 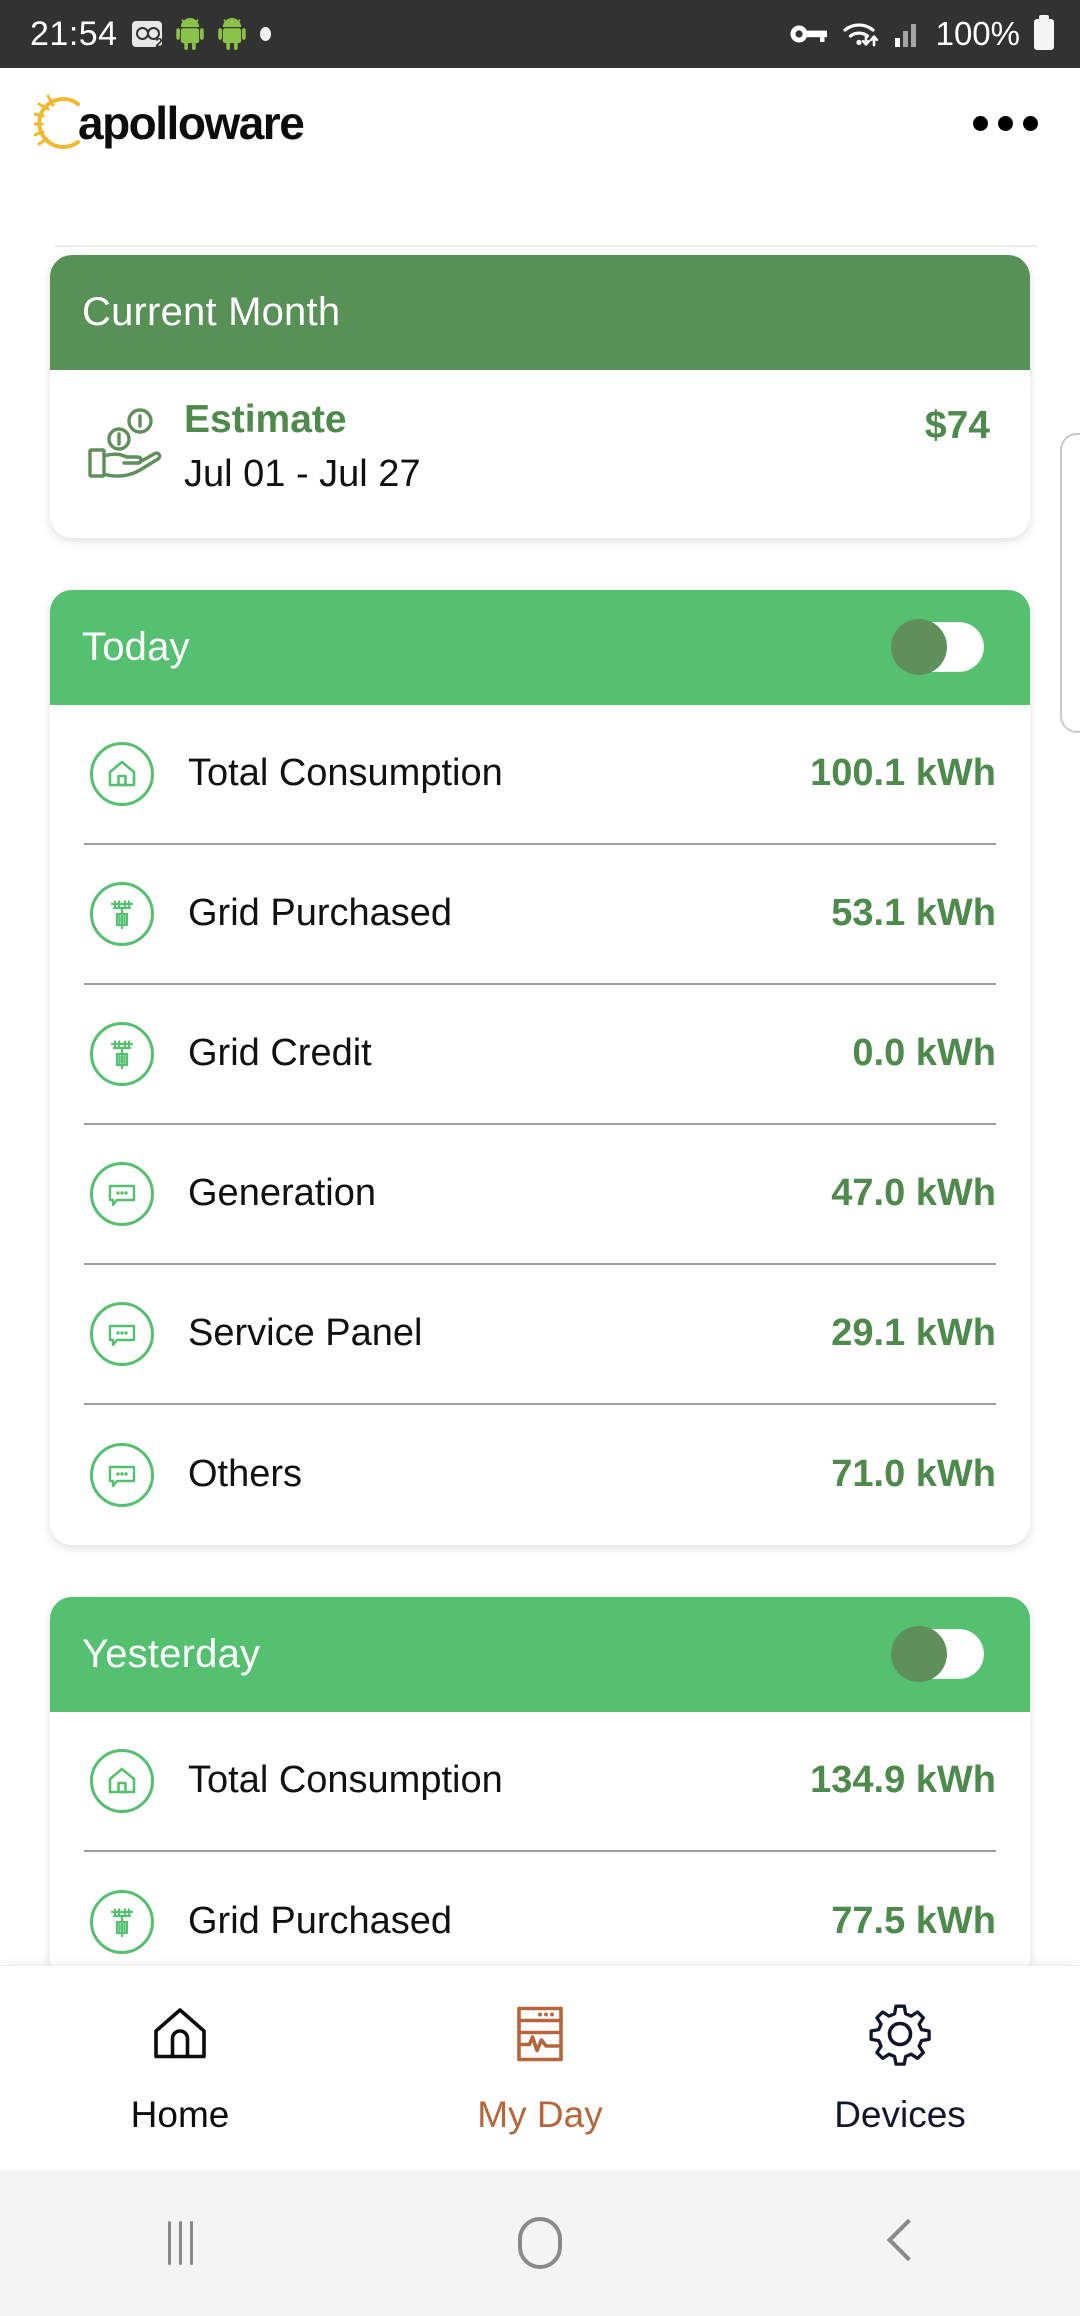 I want to click on status-bar-left: 21:54 2, so click(x=150, y=34).